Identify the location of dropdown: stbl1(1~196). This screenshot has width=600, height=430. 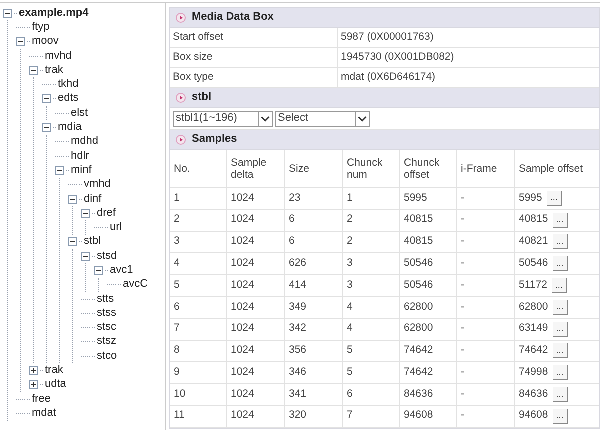
(223, 118).